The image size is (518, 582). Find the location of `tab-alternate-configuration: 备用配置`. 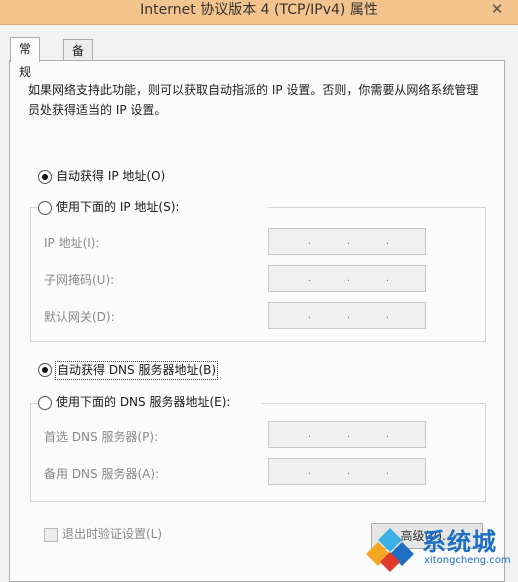

tab-alternate-configuration: 备用配置 is located at coordinates (78, 81).